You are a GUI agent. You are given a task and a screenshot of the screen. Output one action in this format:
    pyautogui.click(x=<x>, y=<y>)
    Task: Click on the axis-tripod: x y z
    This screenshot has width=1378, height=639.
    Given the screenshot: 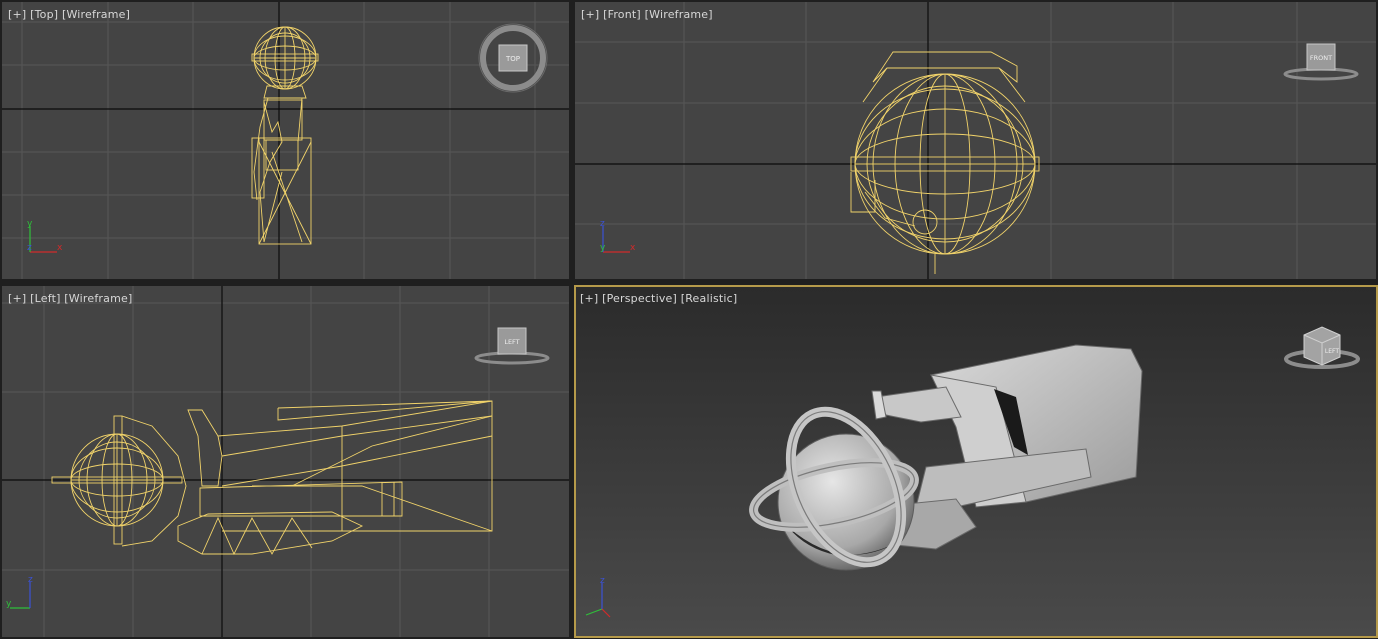 What is the action you would take?
    pyautogui.click(x=45, y=236)
    